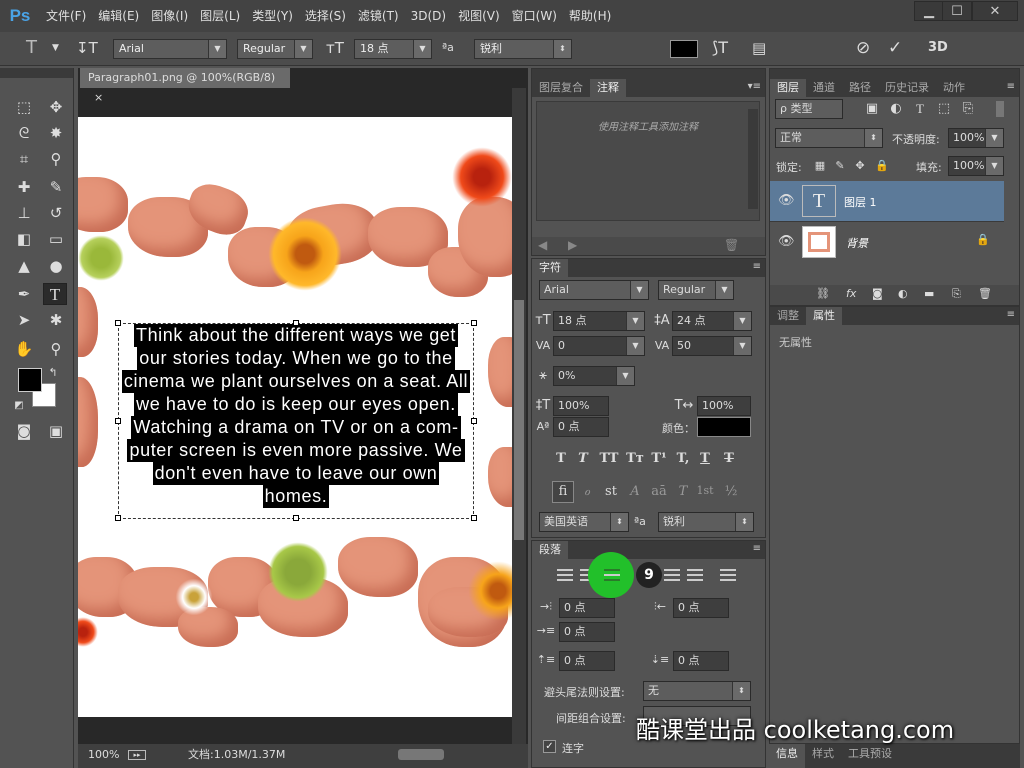 This screenshot has width=1024, height=768. I want to click on char-proportional-spacing-field: 0% ▼, so click(594, 376).